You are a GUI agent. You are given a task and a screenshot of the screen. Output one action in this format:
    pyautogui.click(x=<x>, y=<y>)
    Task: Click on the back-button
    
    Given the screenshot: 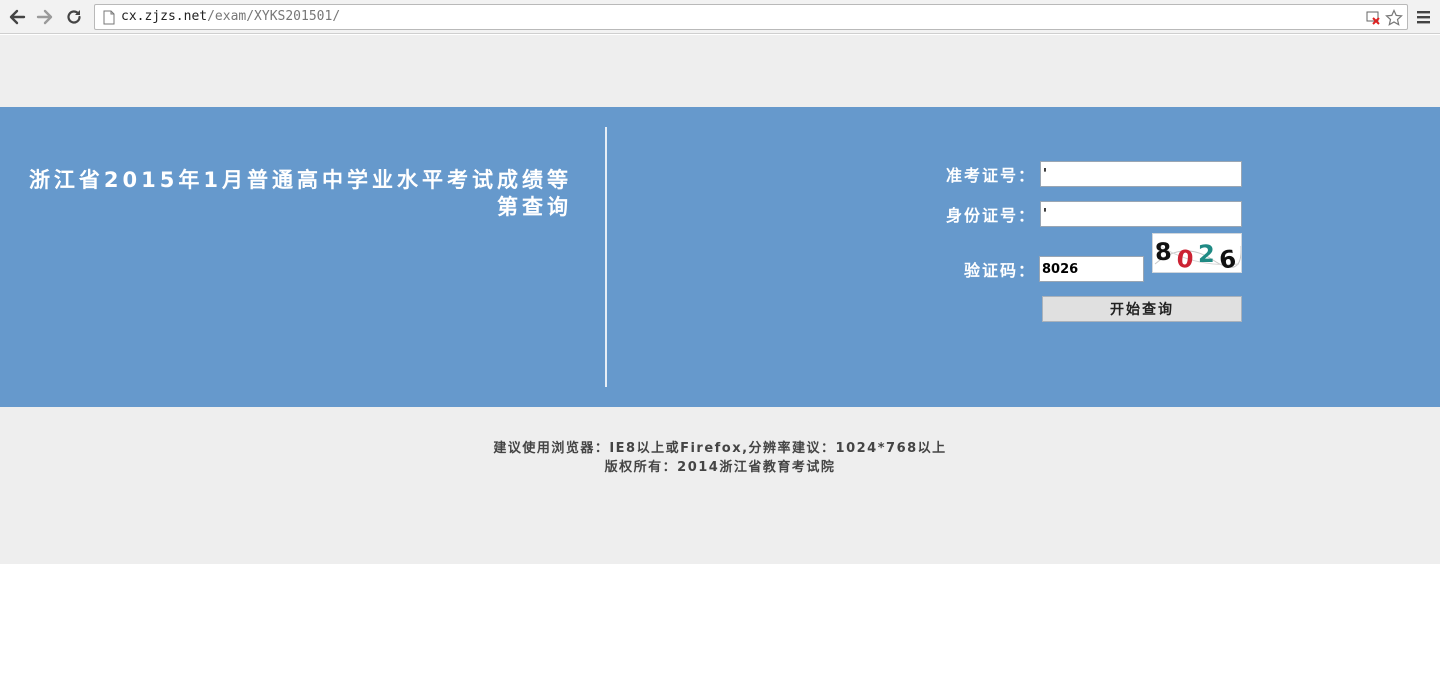 What is the action you would take?
    pyautogui.click(x=17, y=17)
    